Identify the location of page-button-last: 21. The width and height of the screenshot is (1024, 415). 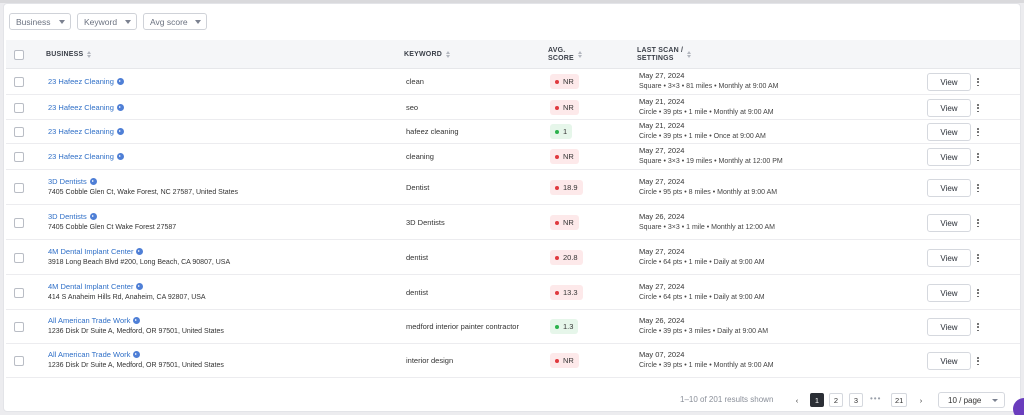
(899, 400).